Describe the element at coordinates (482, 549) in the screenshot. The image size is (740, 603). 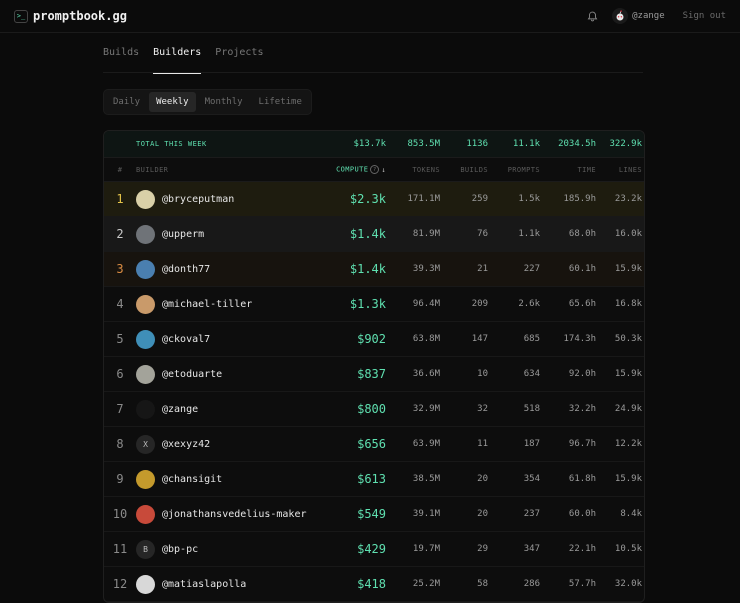
I see `builds-cell: 29` at that location.